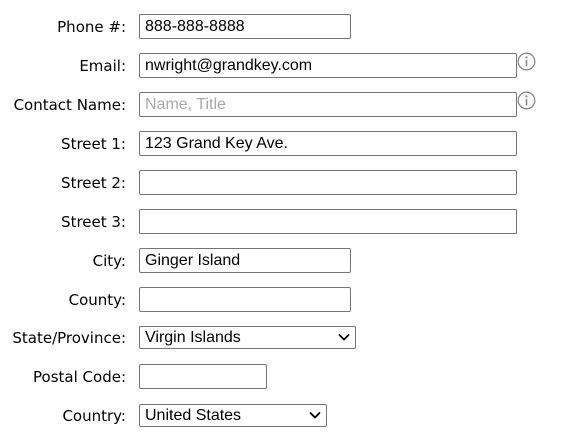  Describe the element at coordinates (328, 65) in the screenshot. I see `email-input: nwright@grandkey.com` at that location.